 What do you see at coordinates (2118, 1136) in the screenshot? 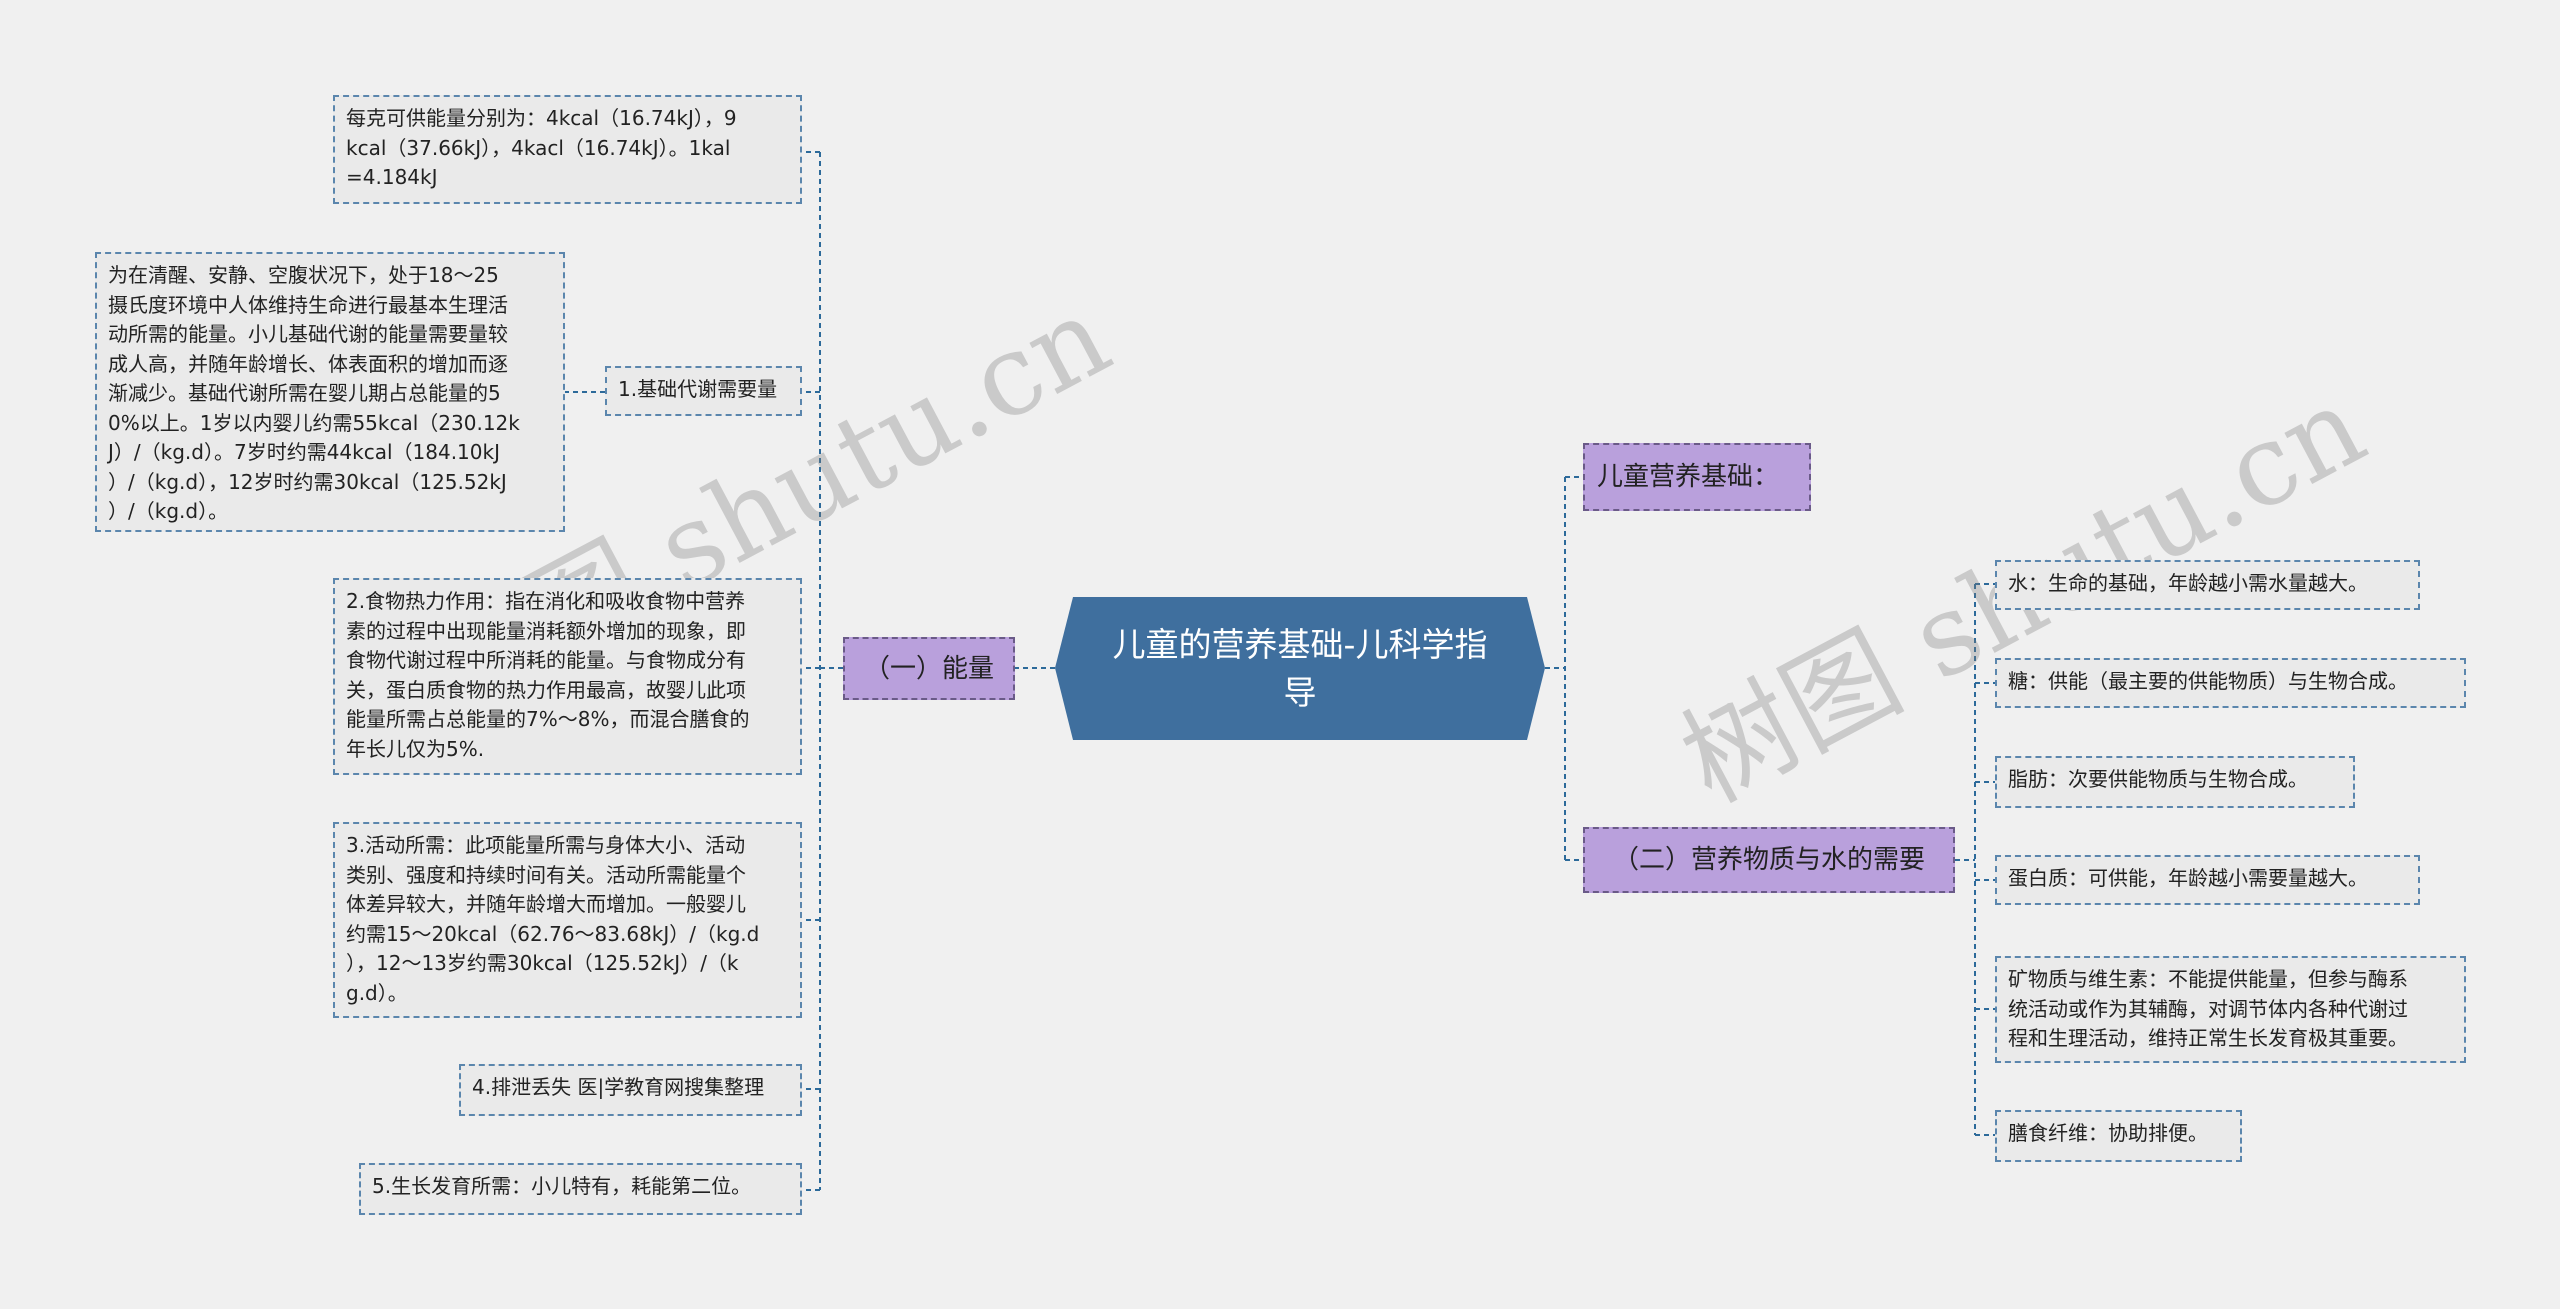
I see `nutrient-fiber: 膳食纤维：协助排便。` at bounding box center [2118, 1136].